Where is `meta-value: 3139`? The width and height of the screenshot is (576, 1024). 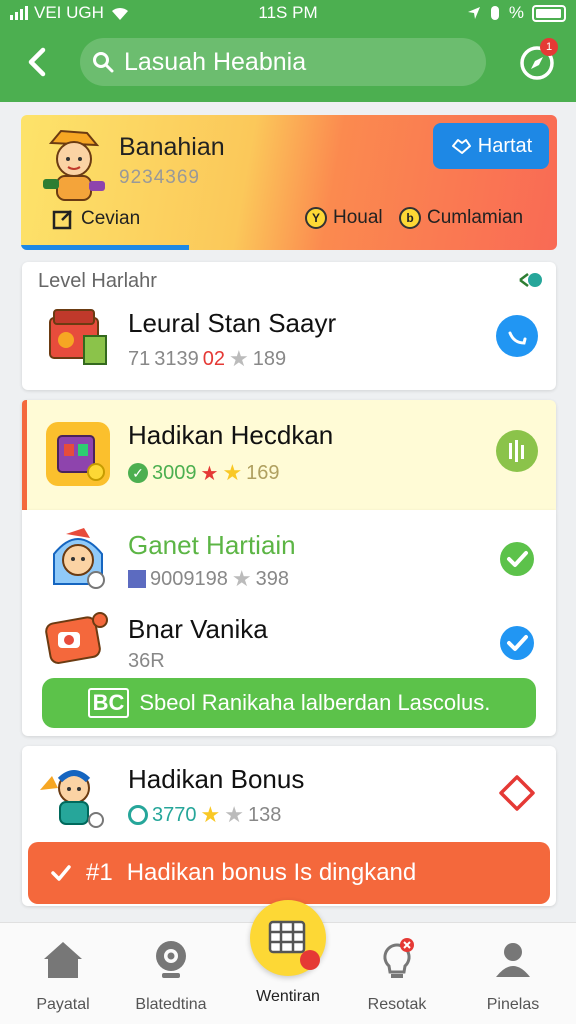
meta-value: 3139 is located at coordinates (176, 358).